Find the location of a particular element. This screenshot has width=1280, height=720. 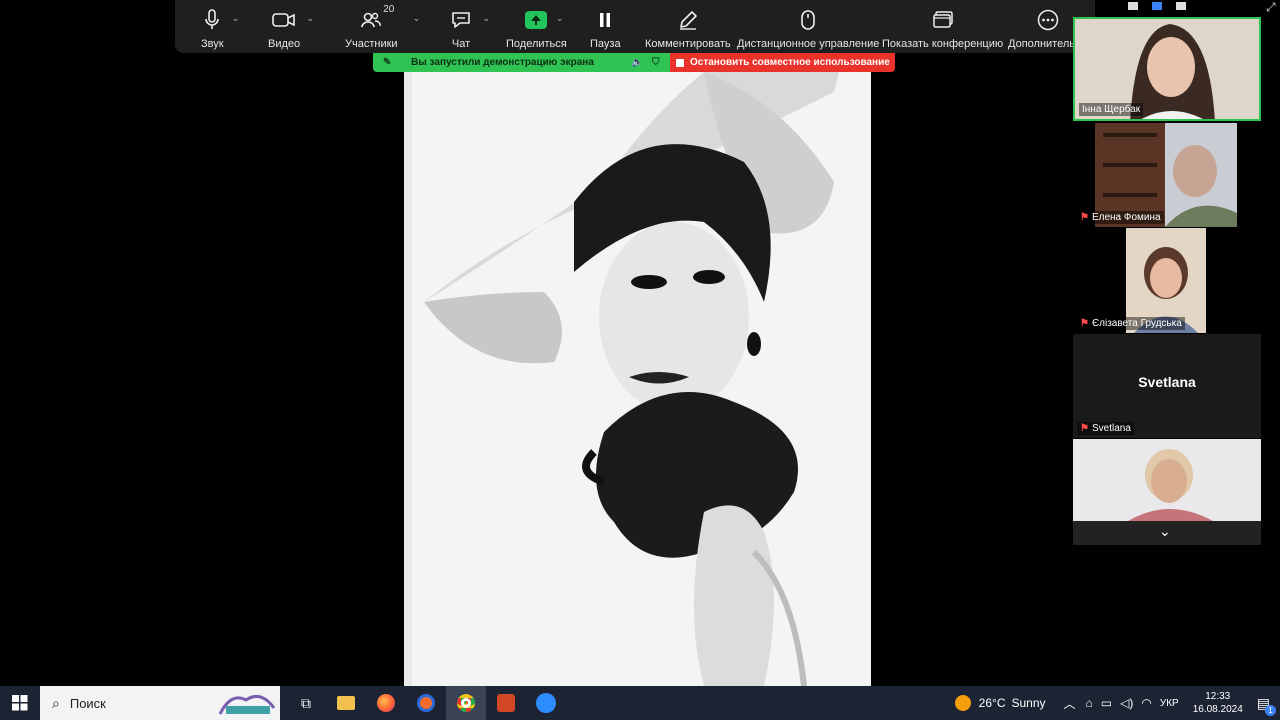

gallery-view-icon is located at coordinates (1181, 6).